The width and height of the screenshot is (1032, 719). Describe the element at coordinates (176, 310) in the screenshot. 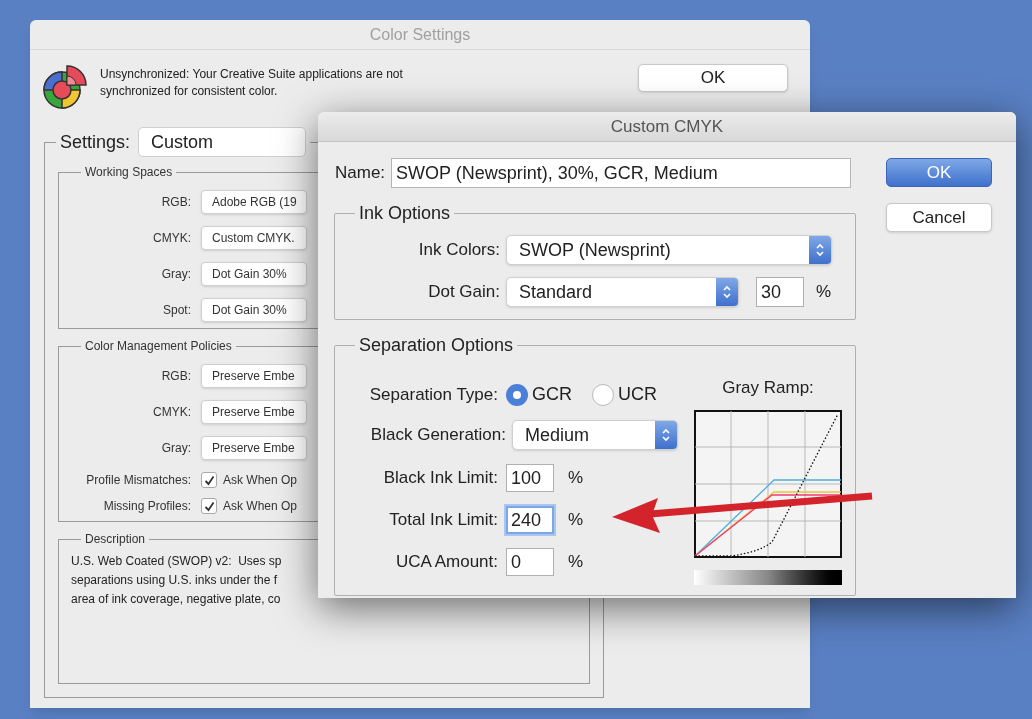

I see `field-label: Spot:` at that location.